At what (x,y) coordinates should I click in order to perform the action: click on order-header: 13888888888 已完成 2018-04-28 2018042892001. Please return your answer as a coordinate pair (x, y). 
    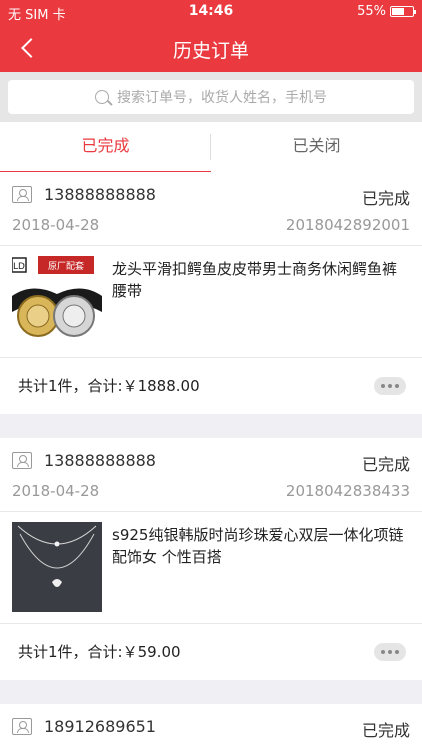
    Looking at the image, I should click on (211, 209).